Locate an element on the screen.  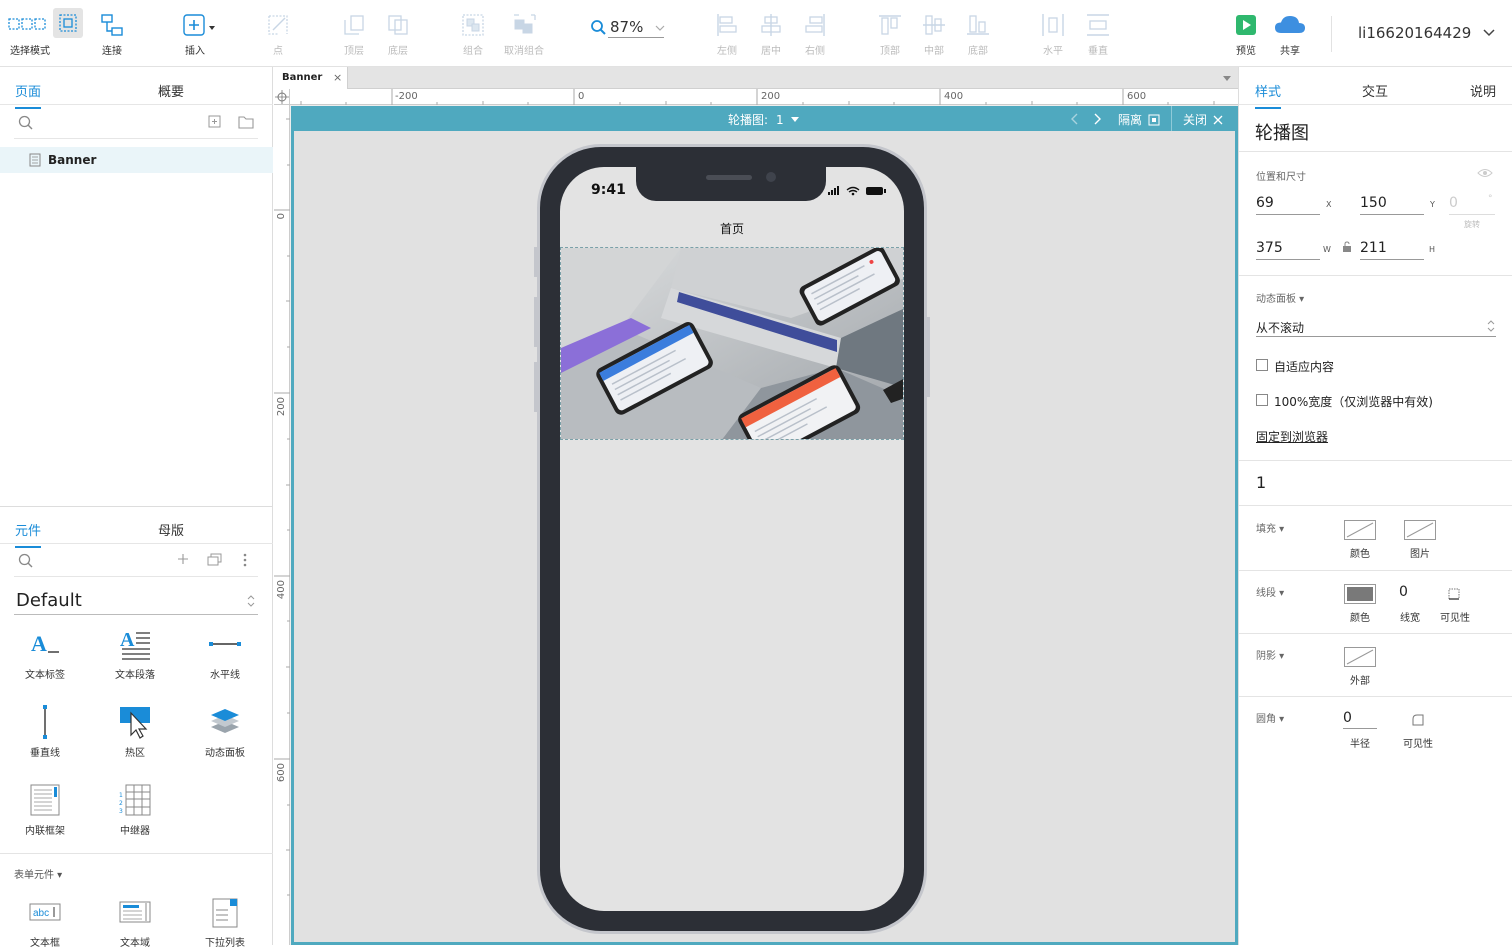
bar-divider is located at coordinates (1171, 118).